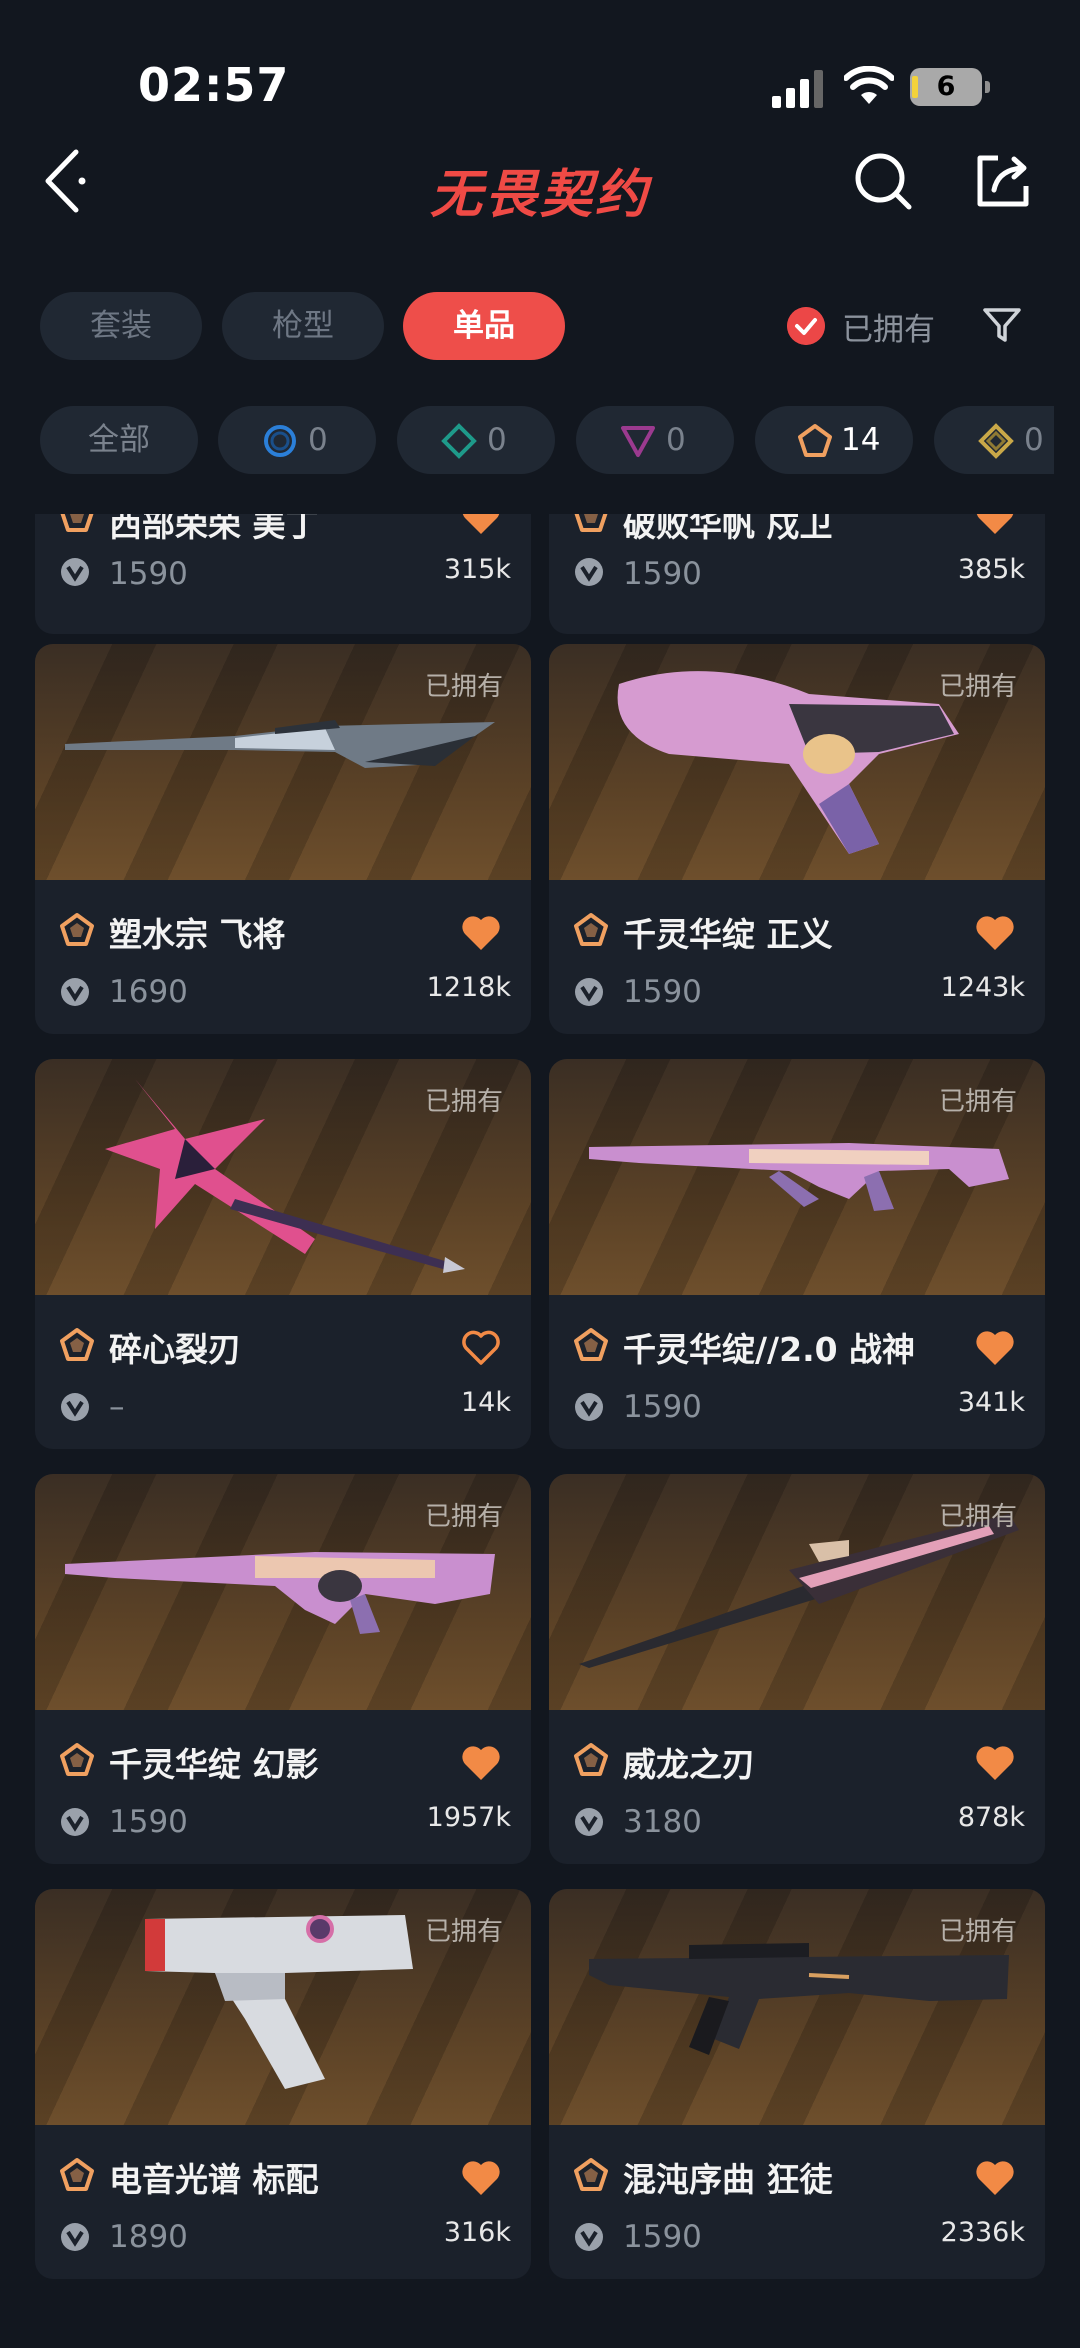 This screenshot has height=2348, width=1080. What do you see at coordinates (280, 441) in the screenshot?
I see `circle-rarity-icon` at bounding box center [280, 441].